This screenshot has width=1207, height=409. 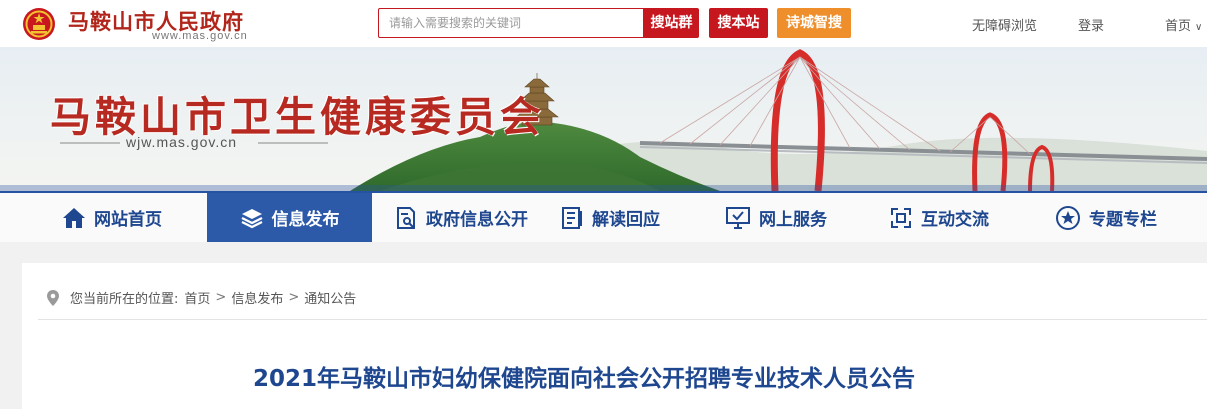 What do you see at coordinates (297, 117) in the screenshot?
I see `department-title: 马鞍山市卫生健康委员会` at bounding box center [297, 117].